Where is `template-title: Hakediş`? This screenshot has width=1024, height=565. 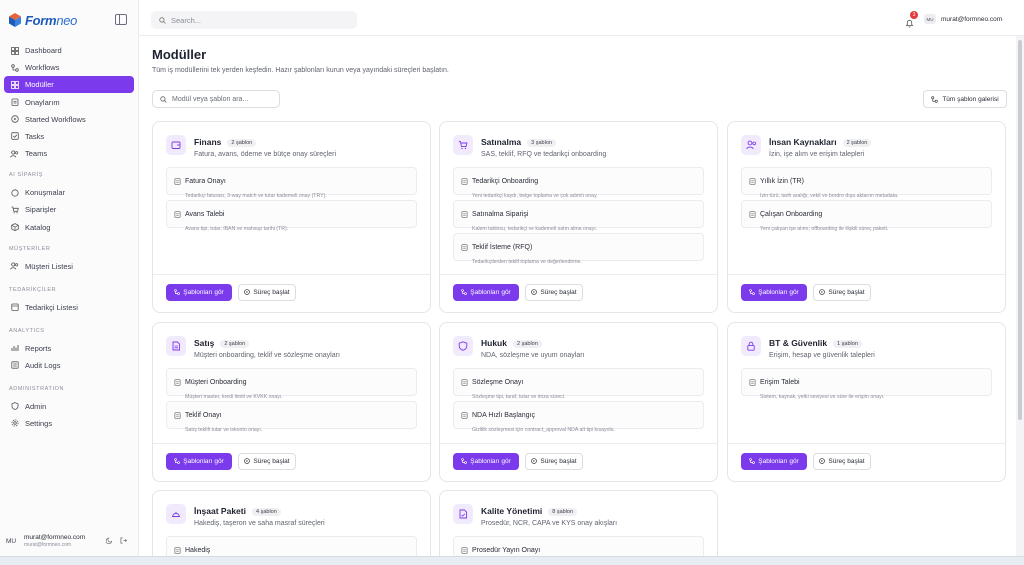
template-title: Hakediş is located at coordinates (198, 550).